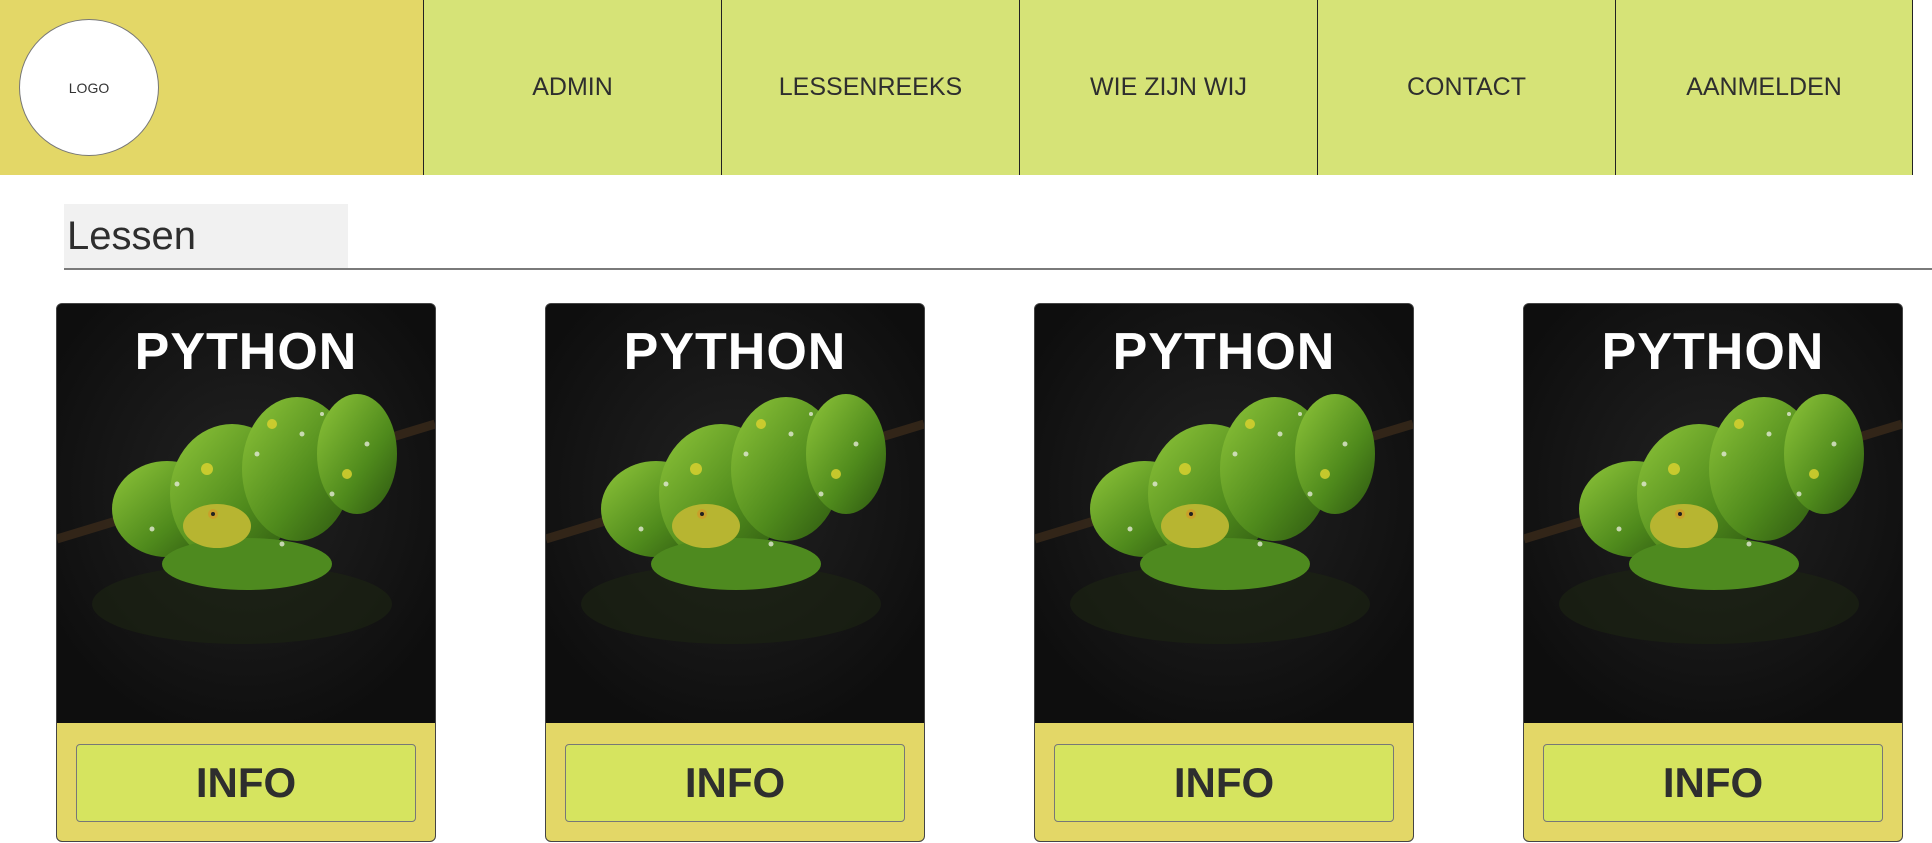 This screenshot has width=1932, height=843. I want to click on title-divider, so click(998, 269).